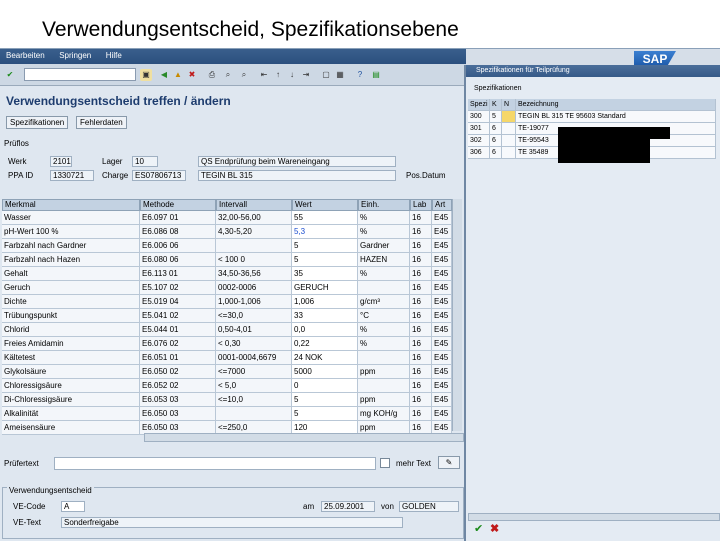 The width and height of the screenshot is (720, 541). What do you see at coordinates (442, 205) in the screenshot?
I see `col-header-art: Art` at bounding box center [442, 205].